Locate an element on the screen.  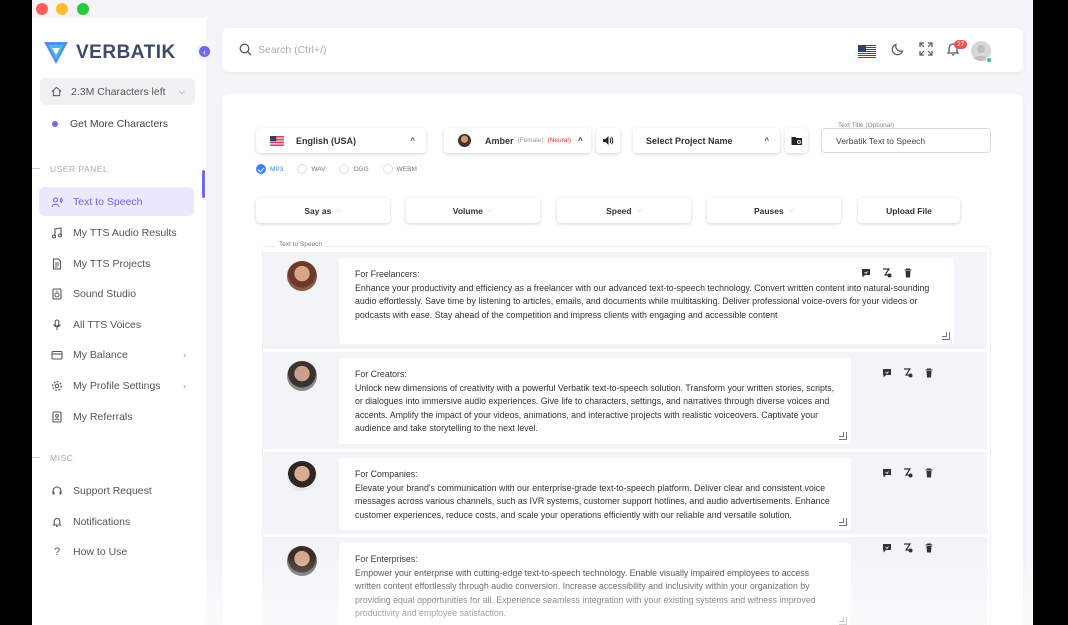
sidebar-item-sound-studio: Sound Studio is located at coordinates (116, 293).